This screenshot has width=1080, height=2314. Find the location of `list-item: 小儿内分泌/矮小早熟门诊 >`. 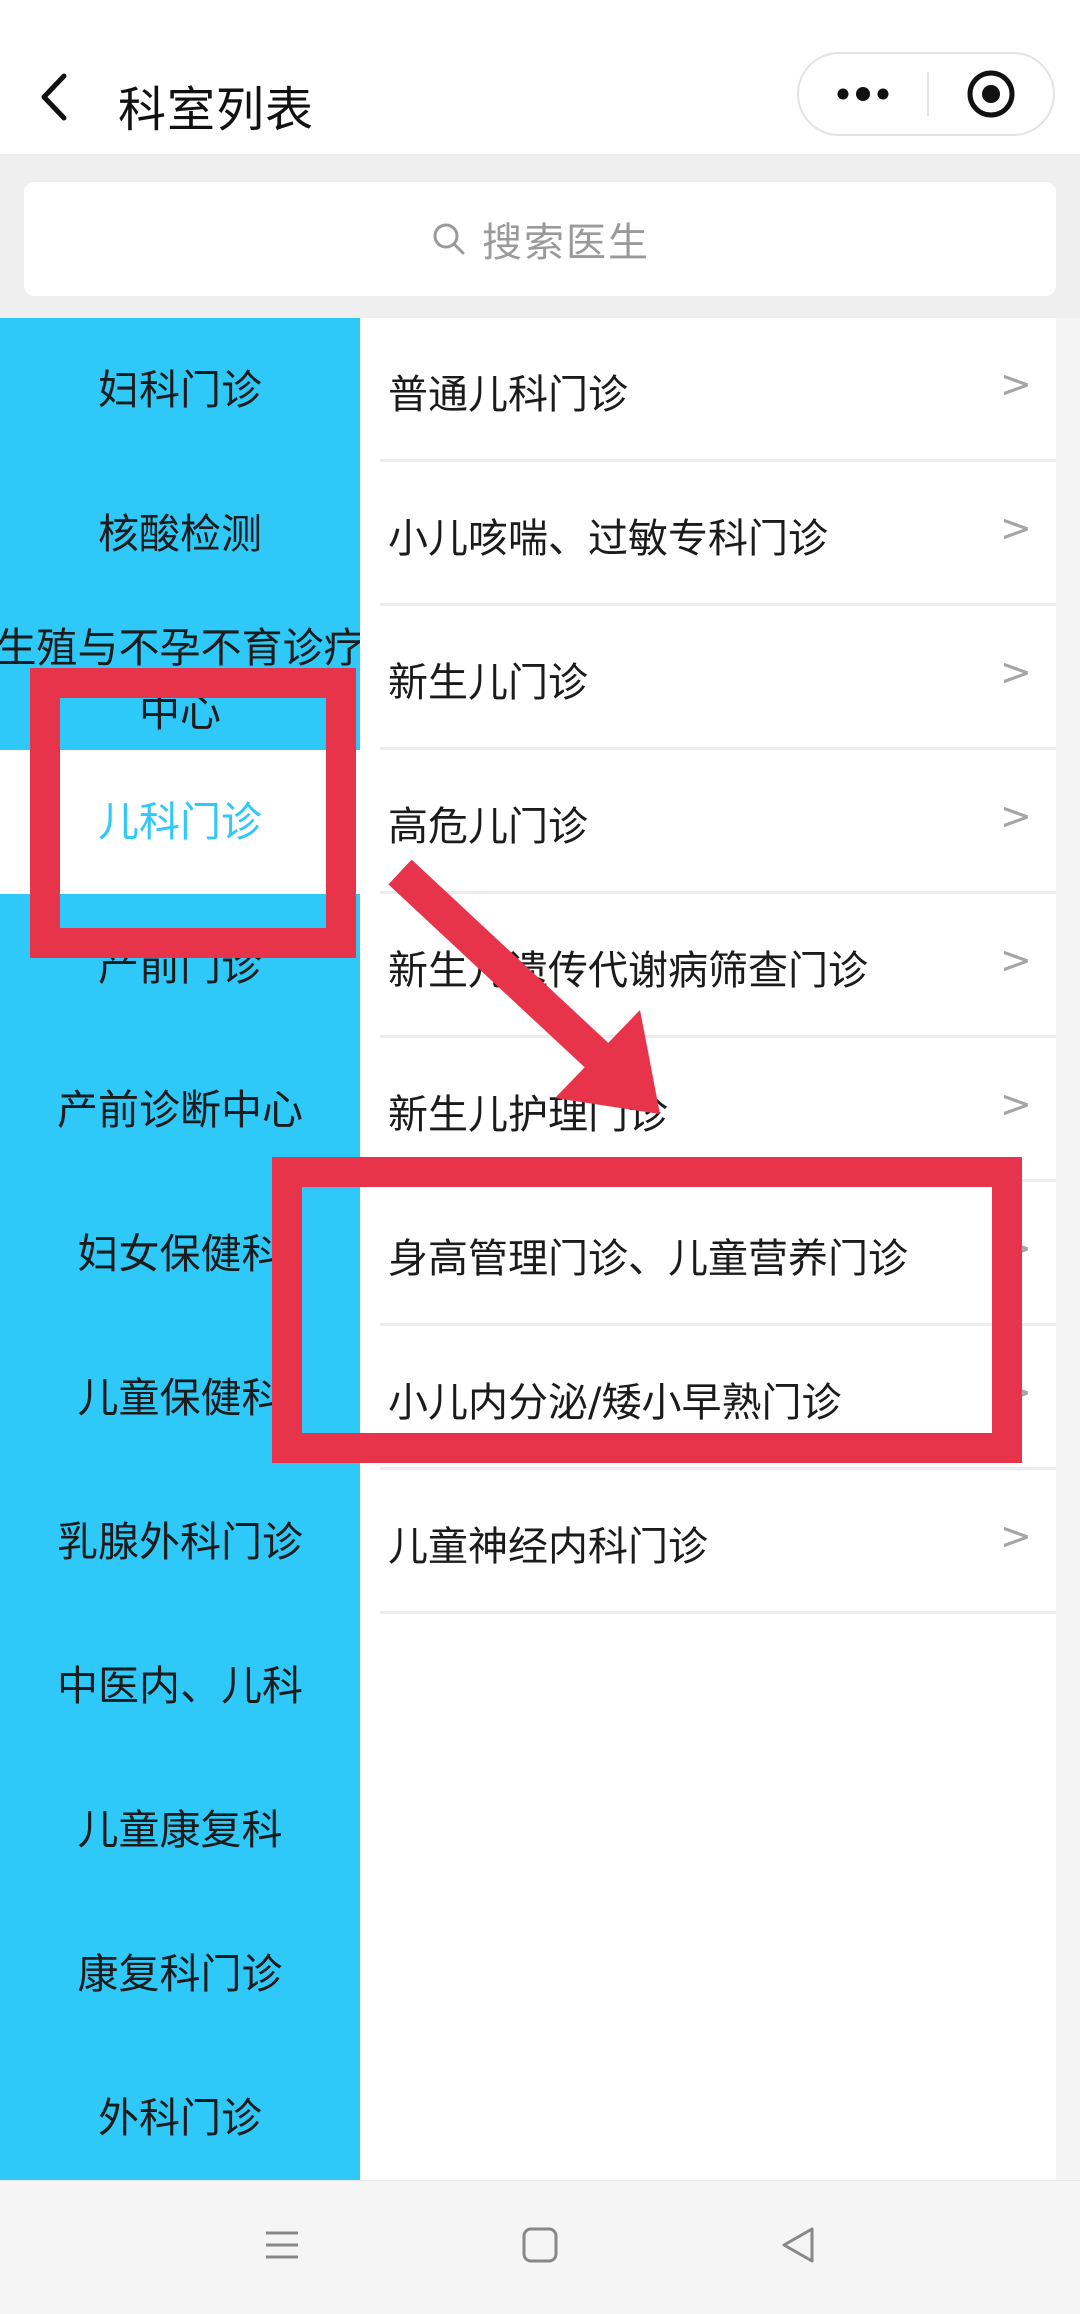

list-item: 小儿内分泌/矮小早熟门诊 > is located at coordinates (708, 1398).